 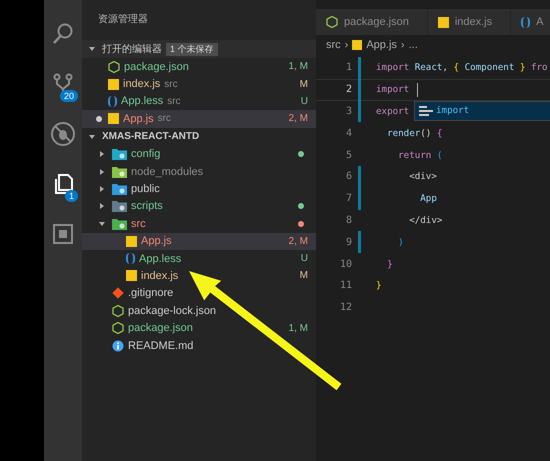 What do you see at coordinates (462, 68) in the screenshot?
I see `code-line: import React, { Component } fro` at bounding box center [462, 68].